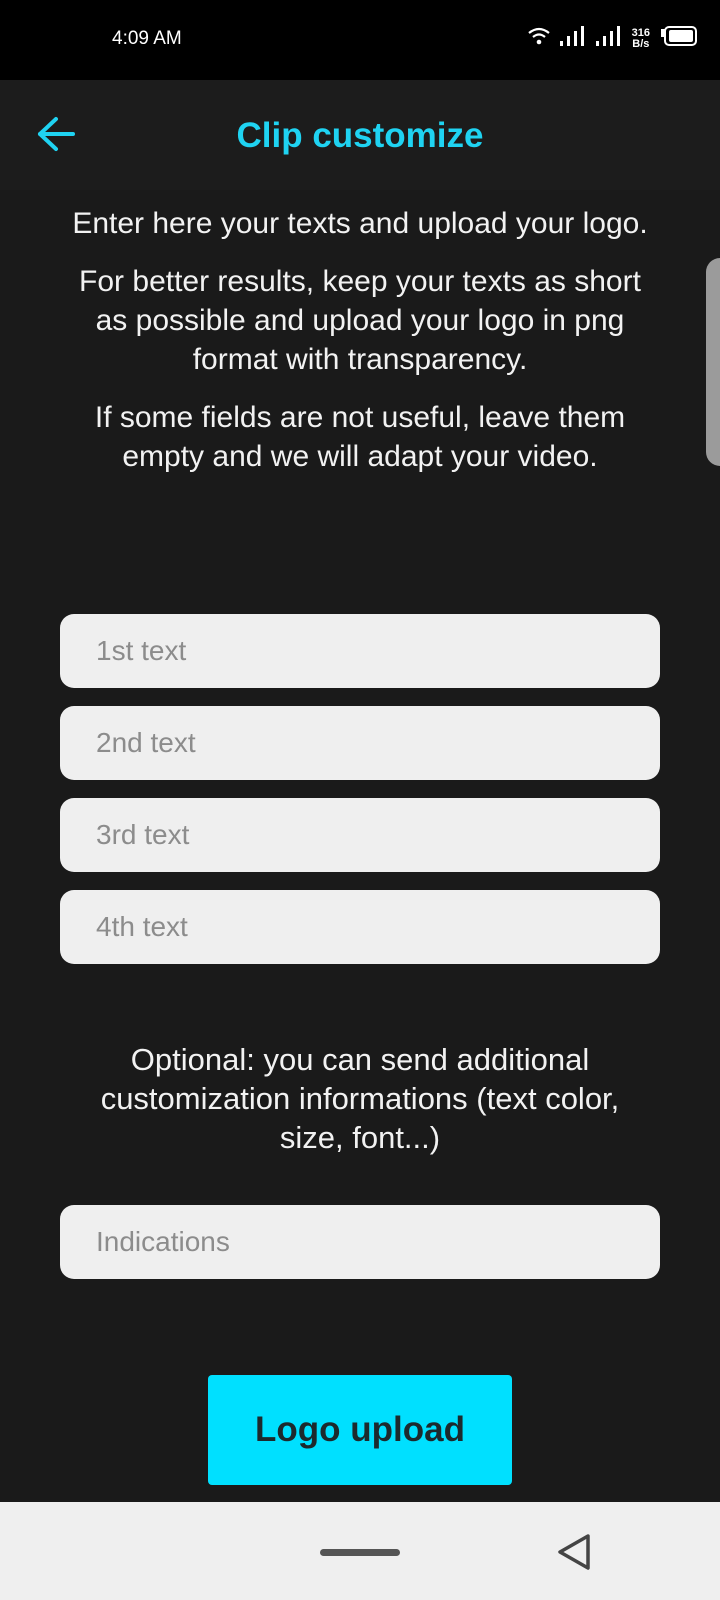  I want to click on status-icons: 316 B/s, so click(612, 38).